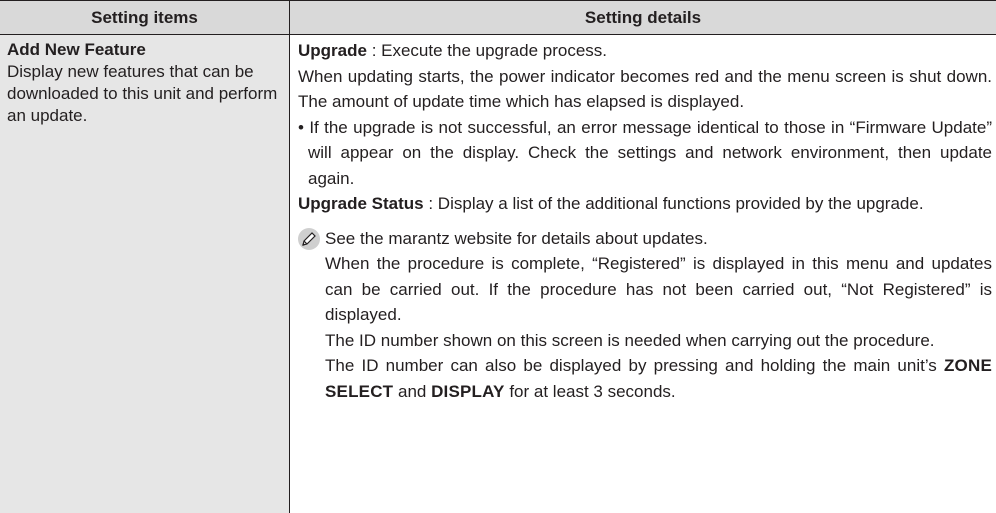 The height and width of the screenshot is (513, 996). Describe the element at coordinates (645, 51) in the screenshot. I see `upgrade-line: Upgrade : Execute the upgrade process.` at that location.